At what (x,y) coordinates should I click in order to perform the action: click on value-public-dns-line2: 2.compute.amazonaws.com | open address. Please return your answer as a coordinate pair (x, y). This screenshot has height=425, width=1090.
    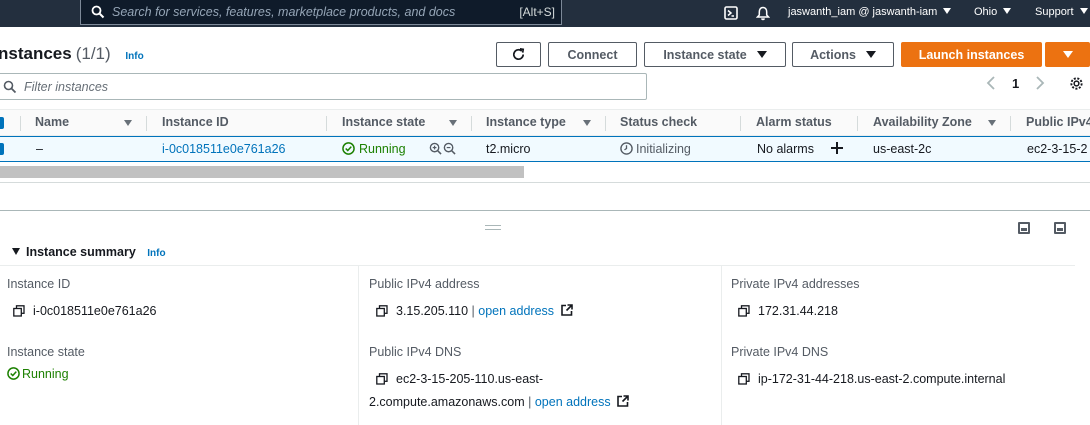
    Looking at the image, I should click on (499, 402).